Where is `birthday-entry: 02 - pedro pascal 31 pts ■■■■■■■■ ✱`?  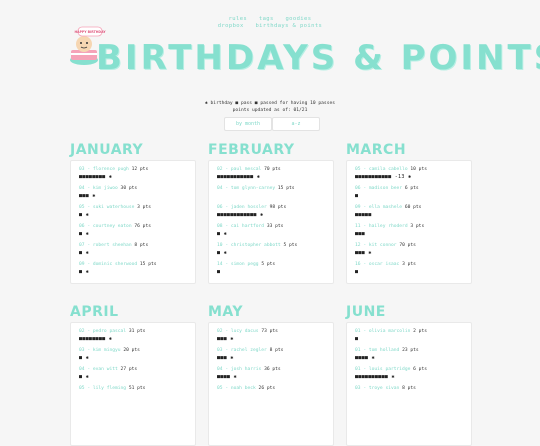
birthday-entry: 02 - pedro pascal 31 pts ■■■■■■■■ ✱ is located at coordinates (133, 335).